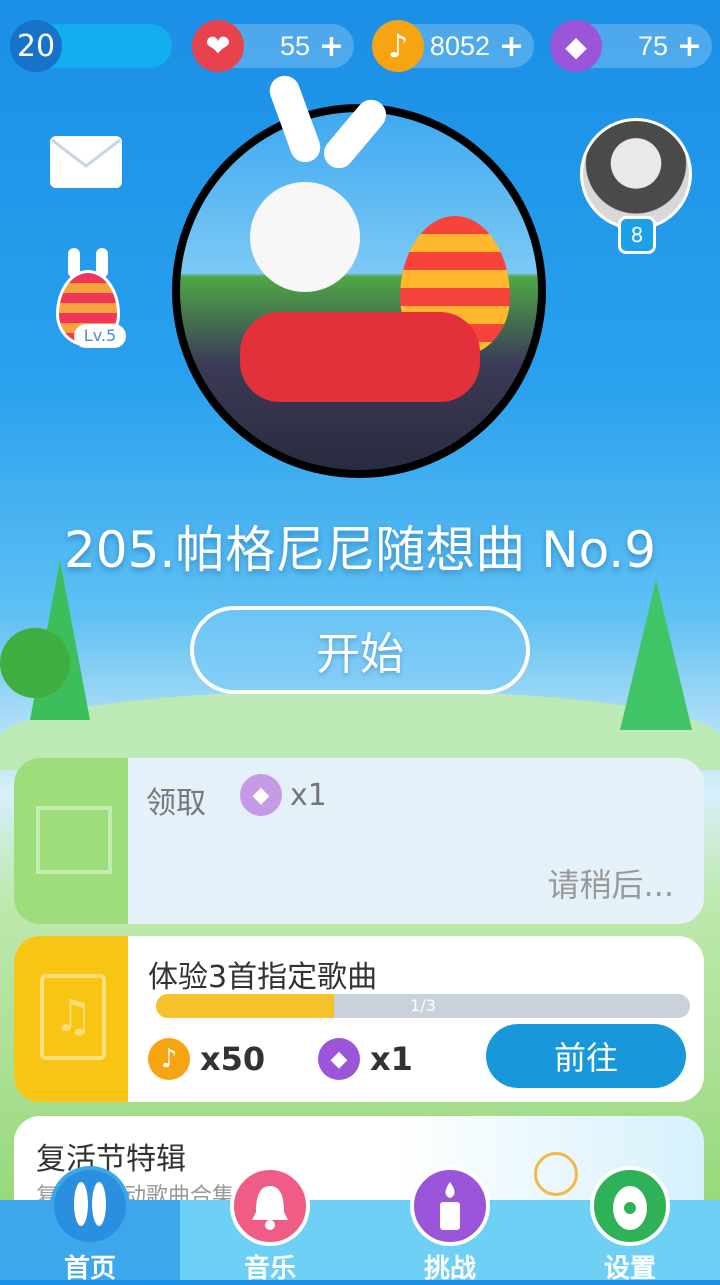  I want to click on level-value: 20, so click(36, 46).